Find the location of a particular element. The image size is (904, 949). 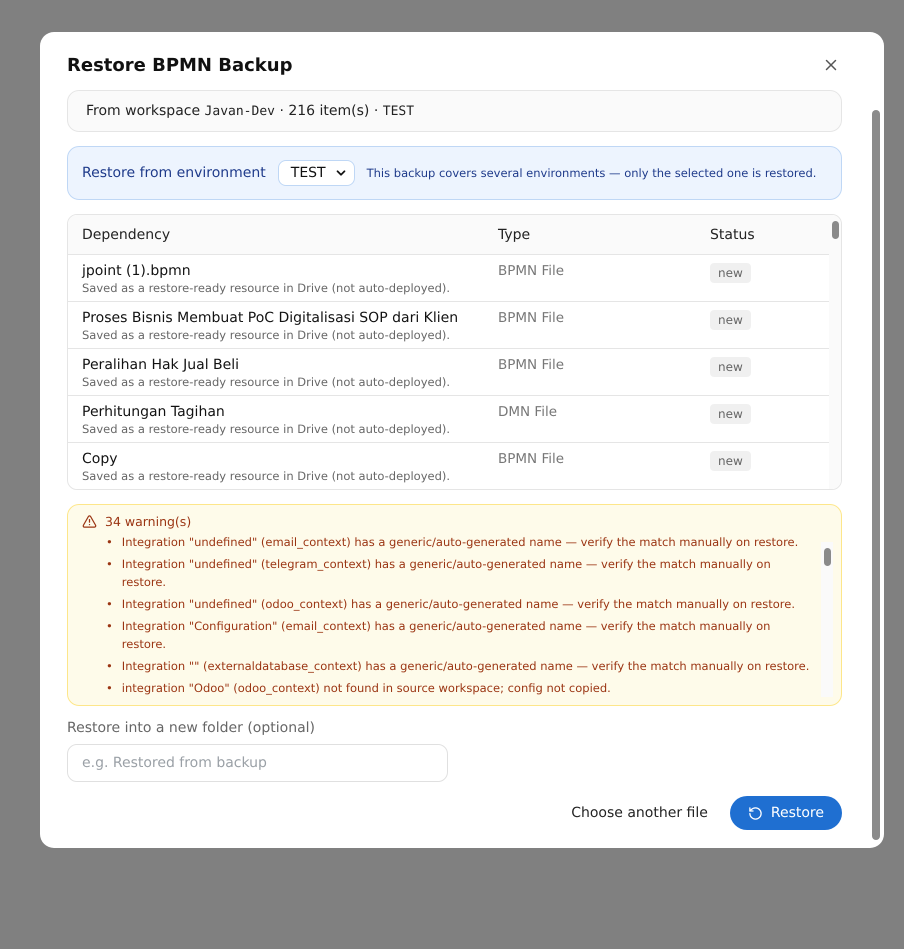

environment-label: Restore from environment is located at coordinates (174, 173).